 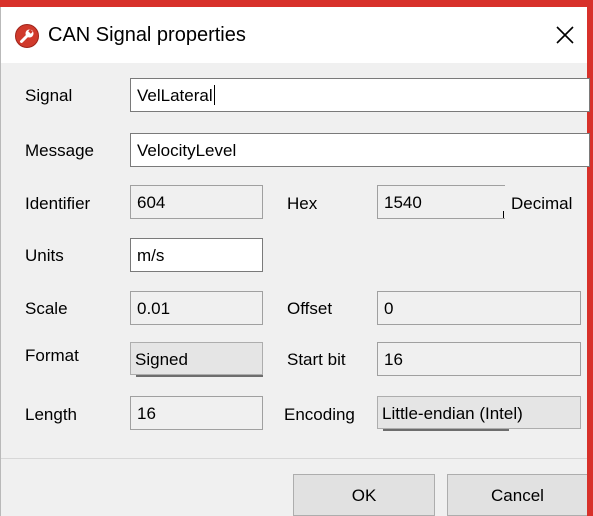 I want to click on button-area-separator, so click(x=294, y=458).